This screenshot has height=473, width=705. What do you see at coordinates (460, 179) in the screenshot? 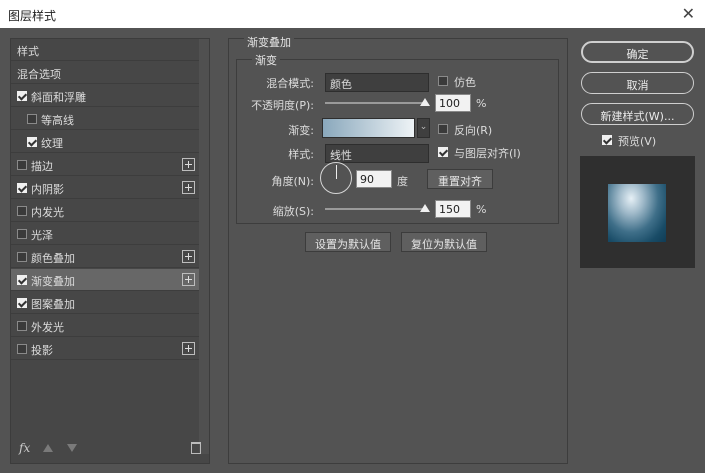
I see `reset-alignment-button: 重置对齐` at bounding box center [460, 179].